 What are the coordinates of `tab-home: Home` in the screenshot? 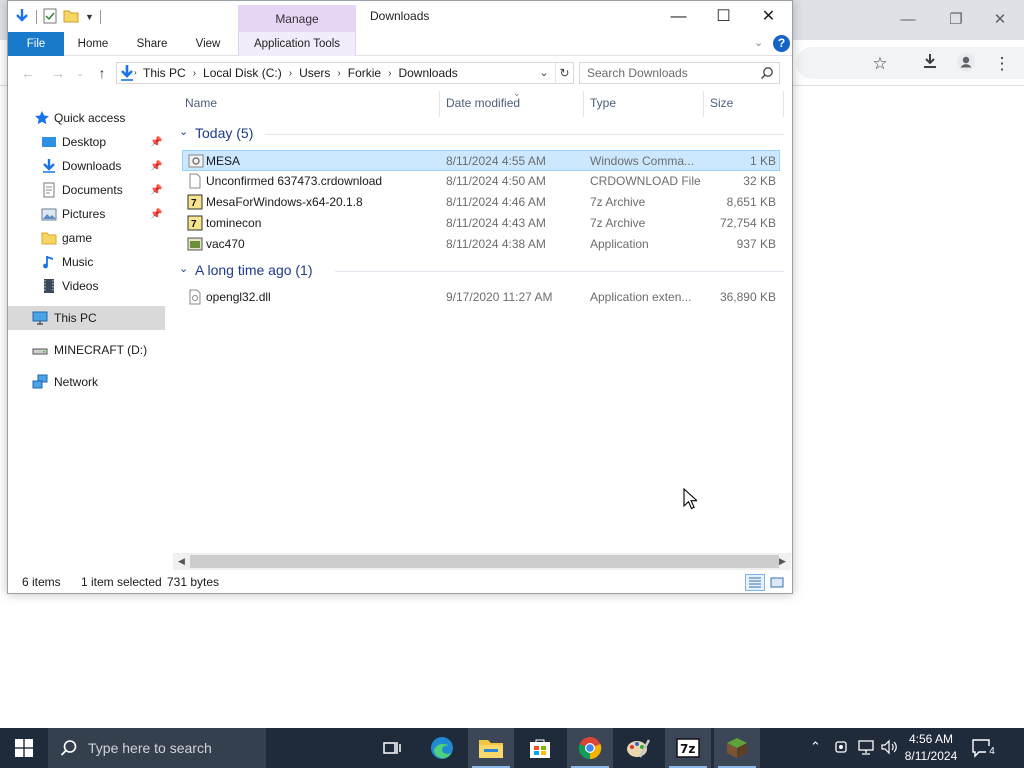 It's located at (93, 44).